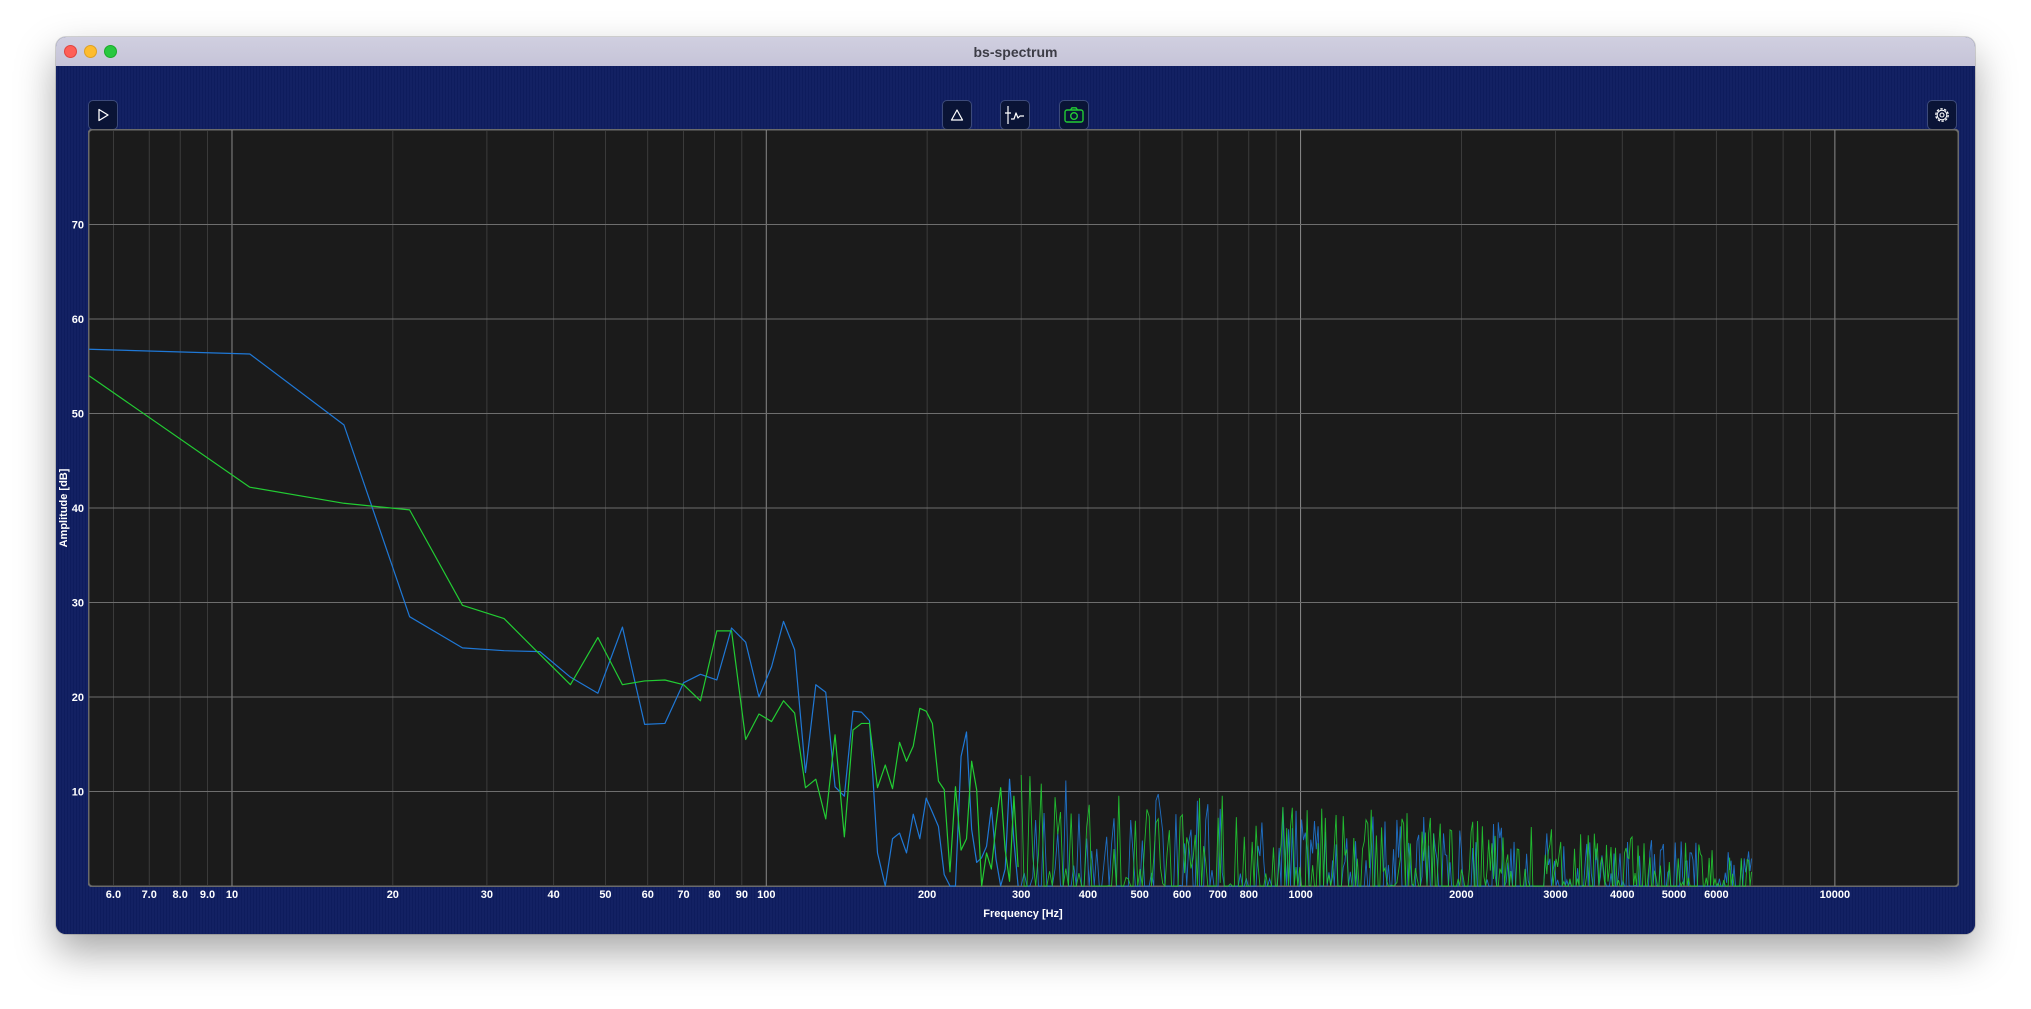 The height and width of the screenshot is (1009, 2031). I want to click on trace-marker-icon, so click(1014, 115).